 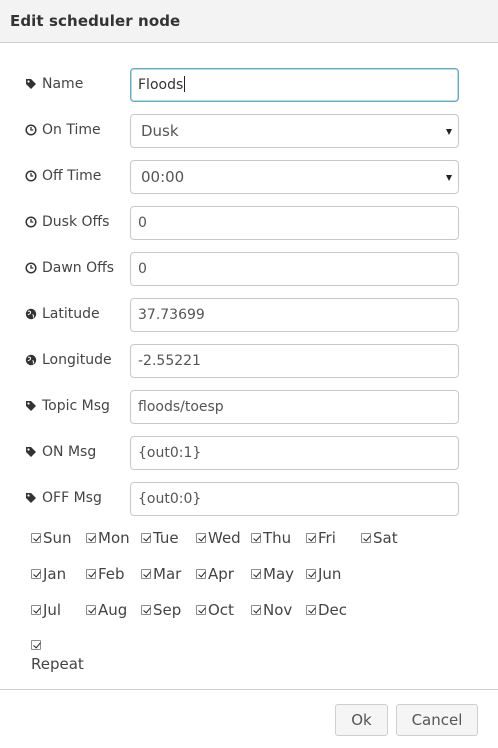 What do you see at coordinates (321, 538) in the screenshot?
I see `checkbox-fri: Fri` at bounding box center [321, 538].